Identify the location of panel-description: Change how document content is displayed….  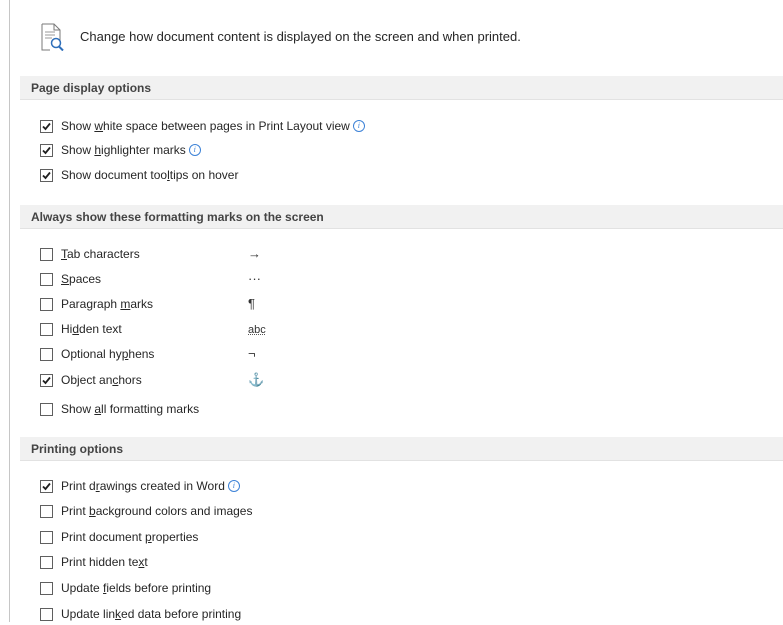
(300, 36).